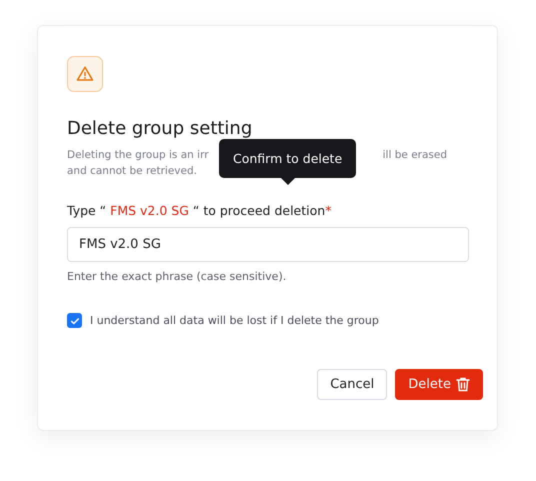 The height and width of the screenshot is (481, 536). Describe the element at coordinates (132, 171) in the screenshot. I see `description-text: and cannot be retrieved.` at that location.